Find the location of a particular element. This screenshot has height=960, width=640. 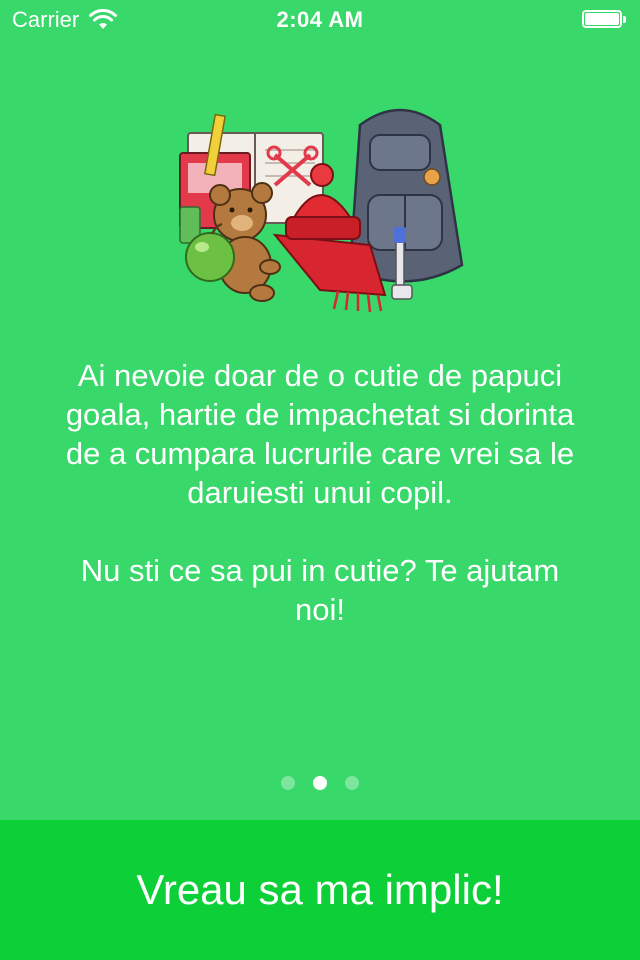

page-indicator is located at coordinates (320, 783).